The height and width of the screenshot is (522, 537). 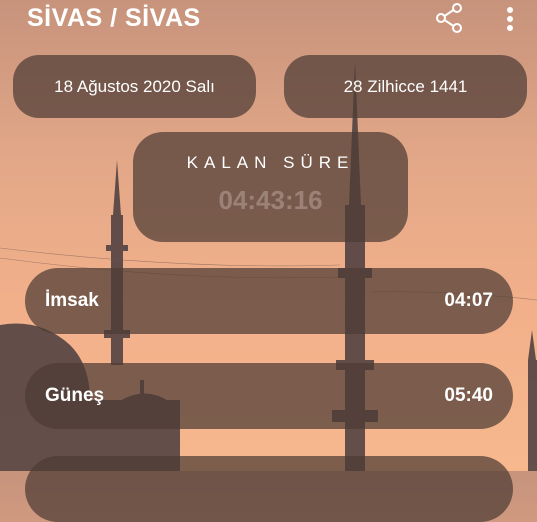 I want to click on share-icon, so click(x=449, y=18).